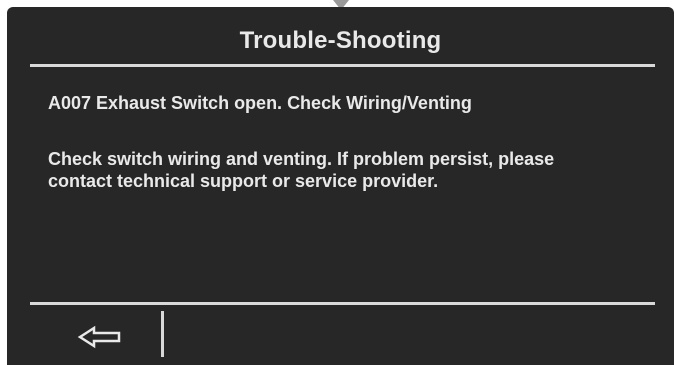 The height and width of the screenshot is (365, 674). What do you see at coordinates (342, 65) in the screenshot?
I see `title-divider` at bounding box center [342, 65].